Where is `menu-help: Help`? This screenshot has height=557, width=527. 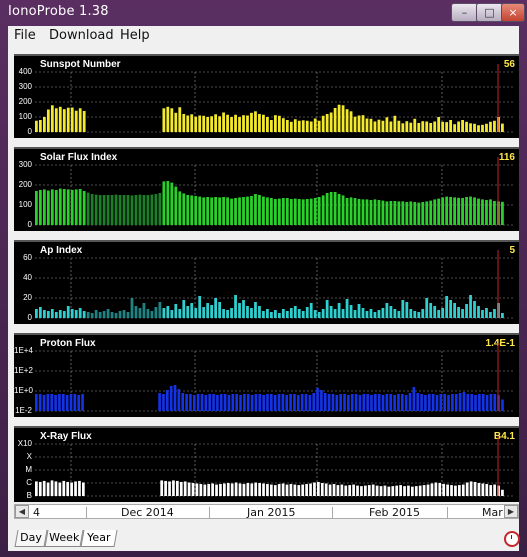 menu-help: Help is located at coordinates (135, 35).